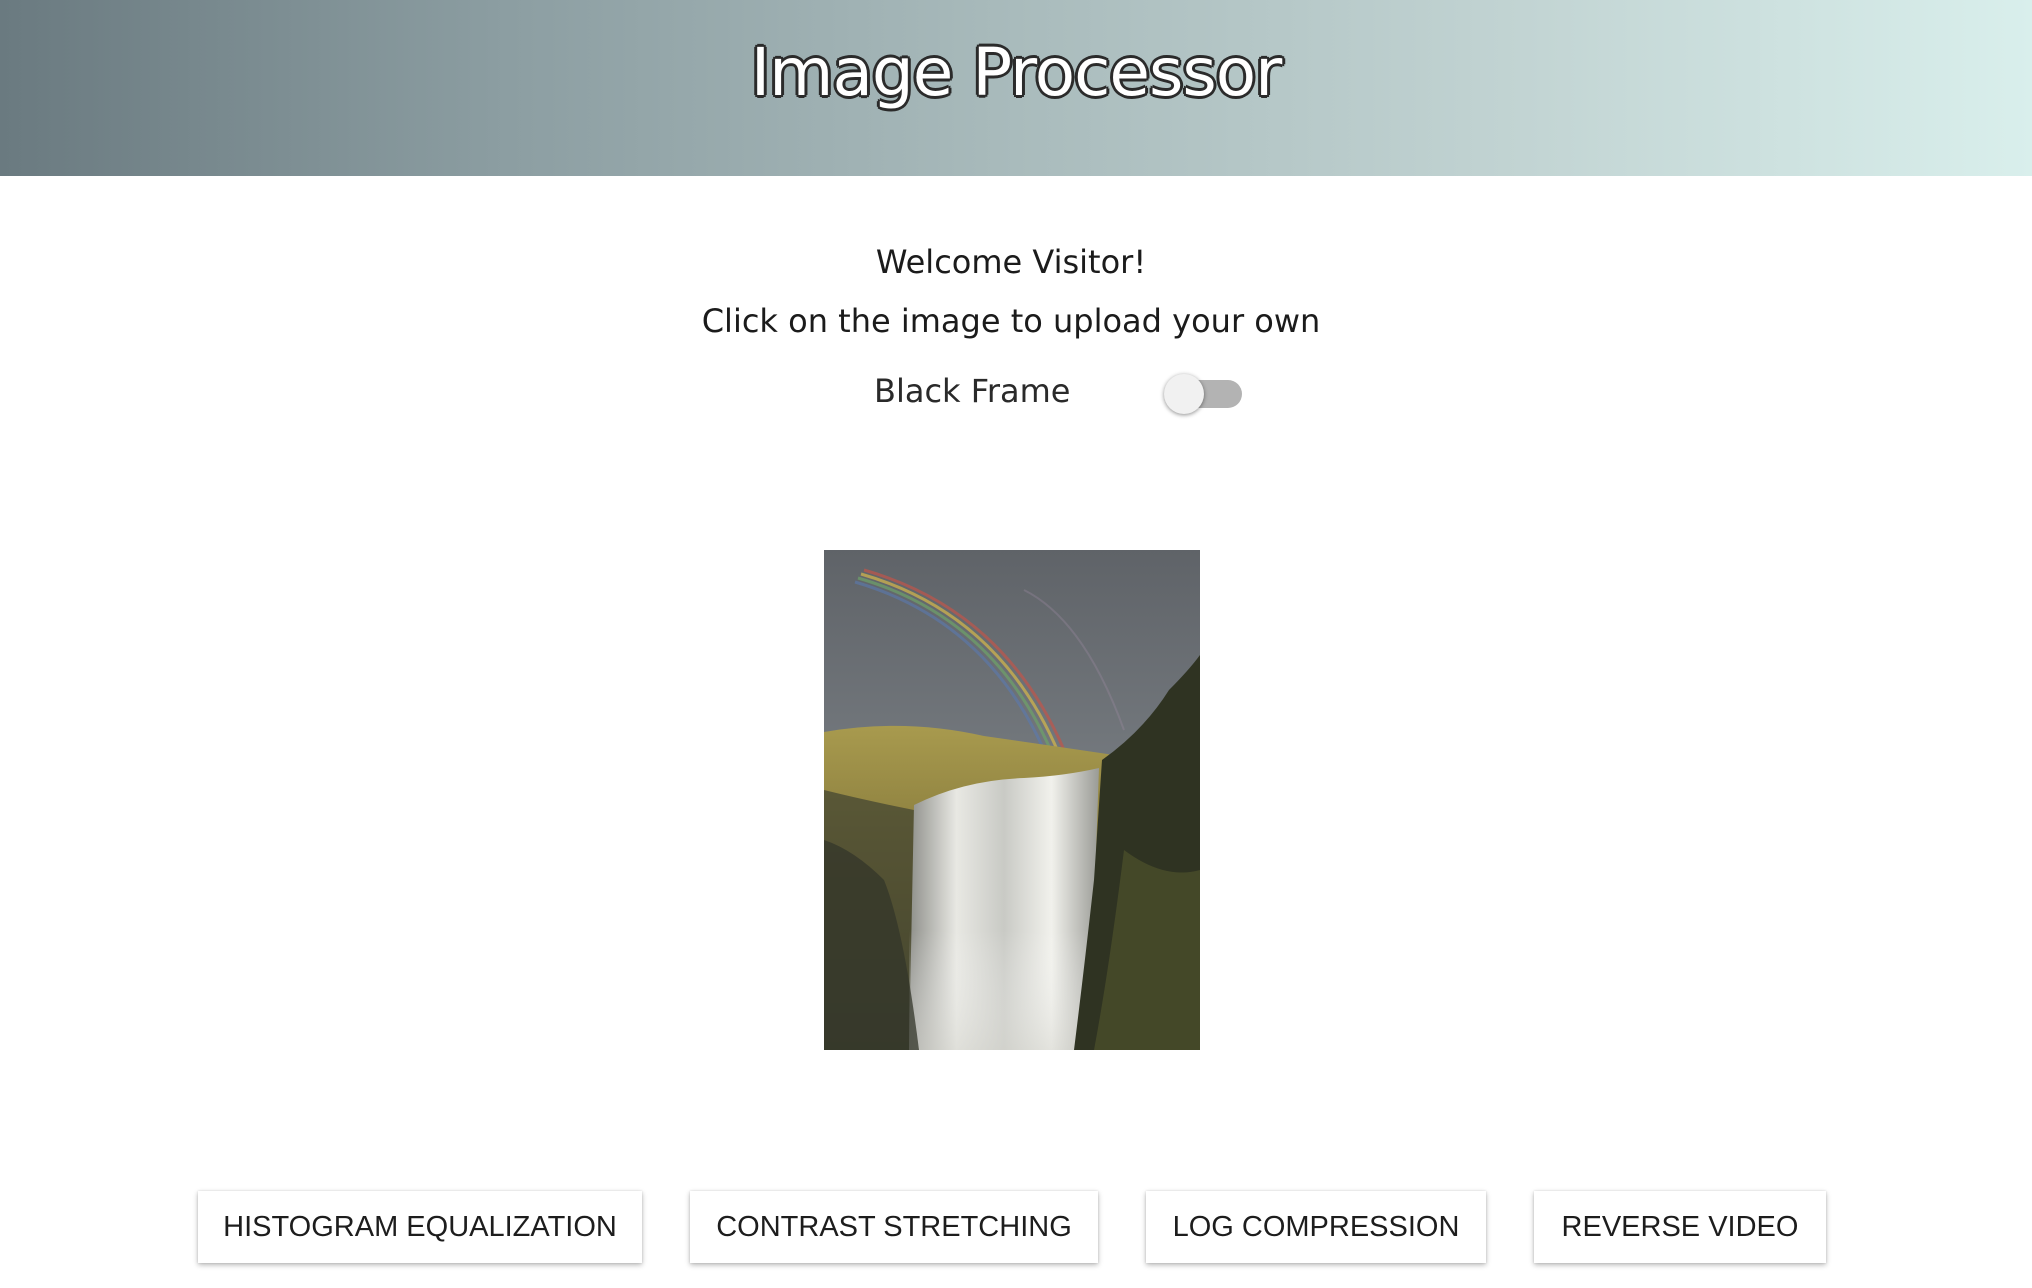  What do you see at coordinates (1016, 72) in the screenshot?
I see `page-title: Image Processor` at bounding box center [1016, 72].